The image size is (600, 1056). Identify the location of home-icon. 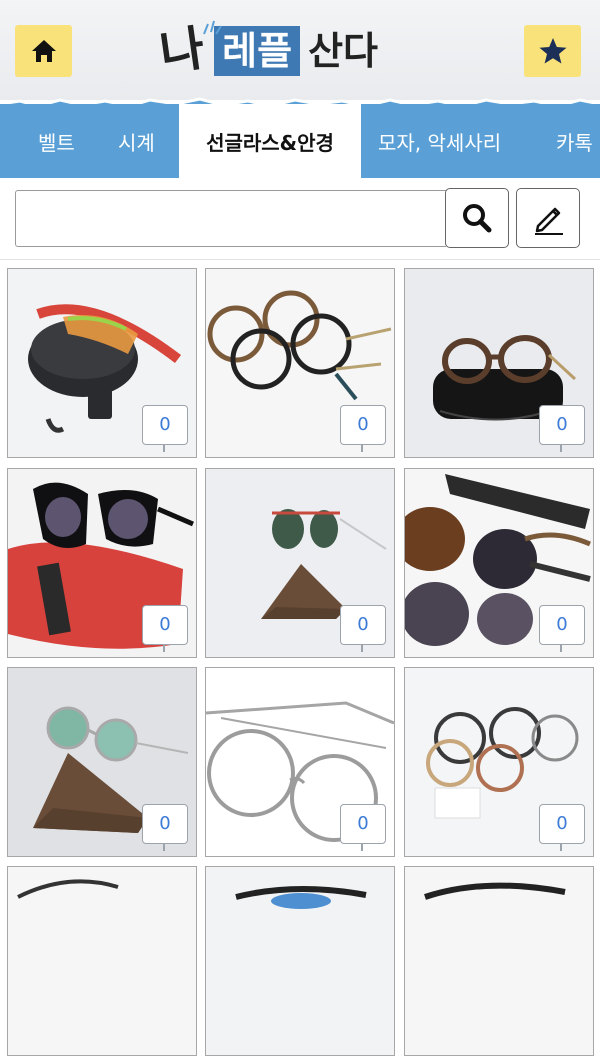
(43, 51).